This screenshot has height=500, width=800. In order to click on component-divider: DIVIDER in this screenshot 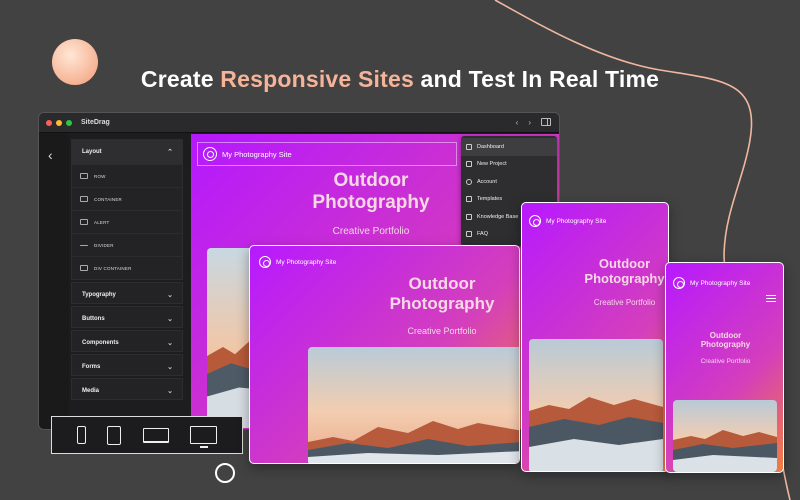, I will do `click(127, 244)`.